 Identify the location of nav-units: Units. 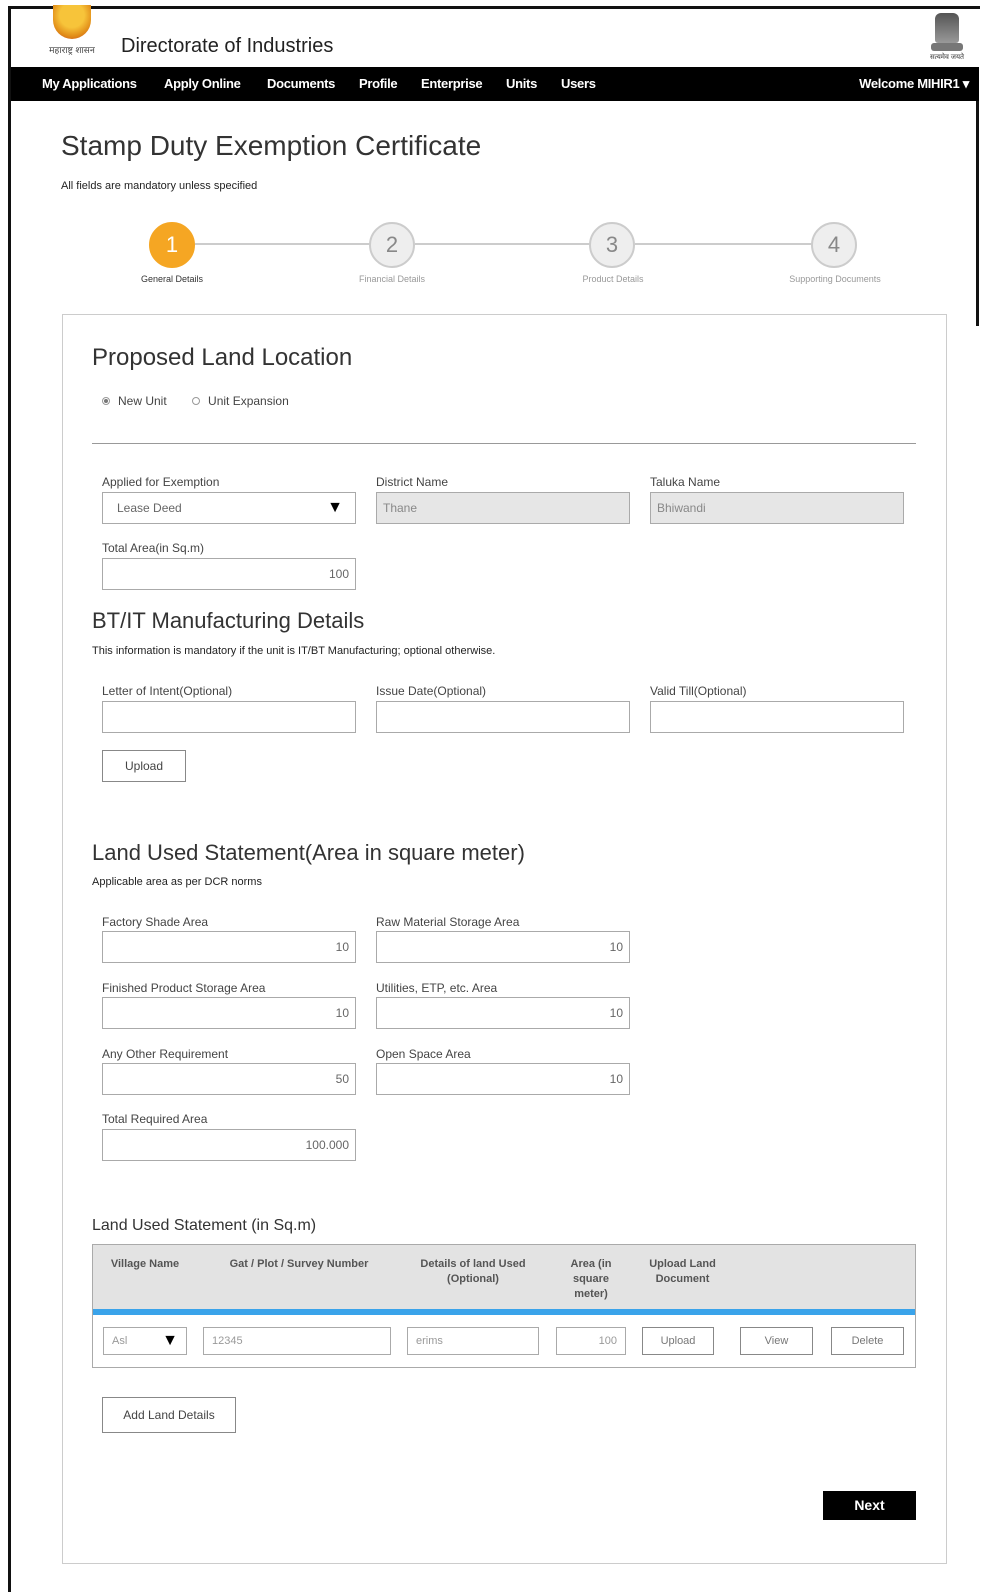
(521, 83).